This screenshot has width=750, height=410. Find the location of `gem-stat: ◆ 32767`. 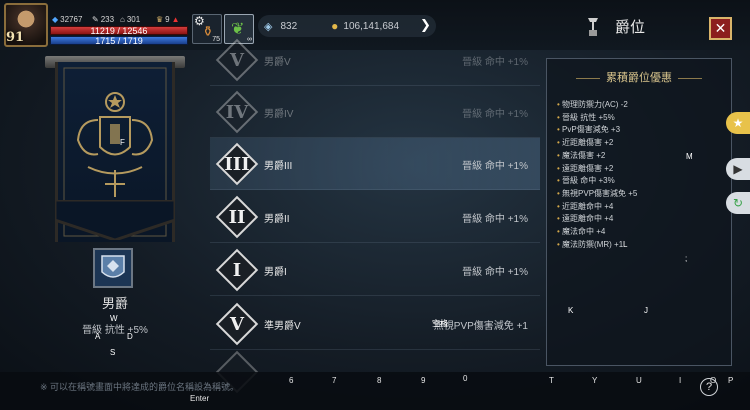

gem-stat: ◆ 32767 is located at coordinates (67, 19).